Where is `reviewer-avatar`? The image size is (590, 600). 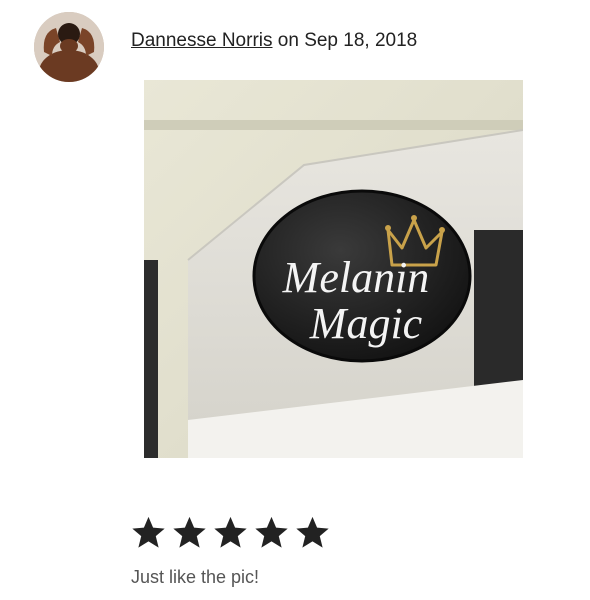
reviewer-avatar is located at coordinates (69, 47).